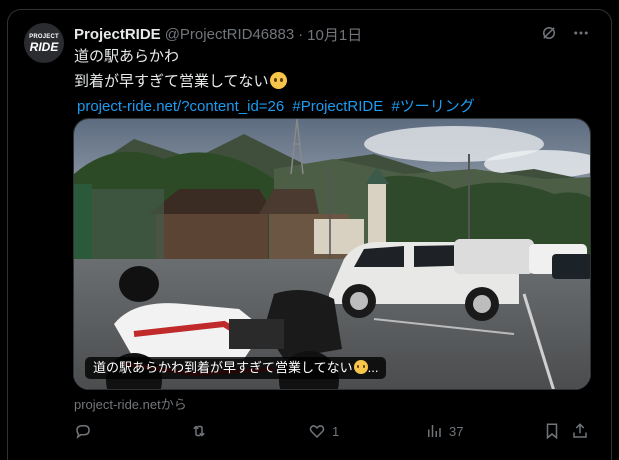  What do you see at coordinates (549, 33) in the screenshot?
I see `grok-icon` at bounding box center [549, 33].